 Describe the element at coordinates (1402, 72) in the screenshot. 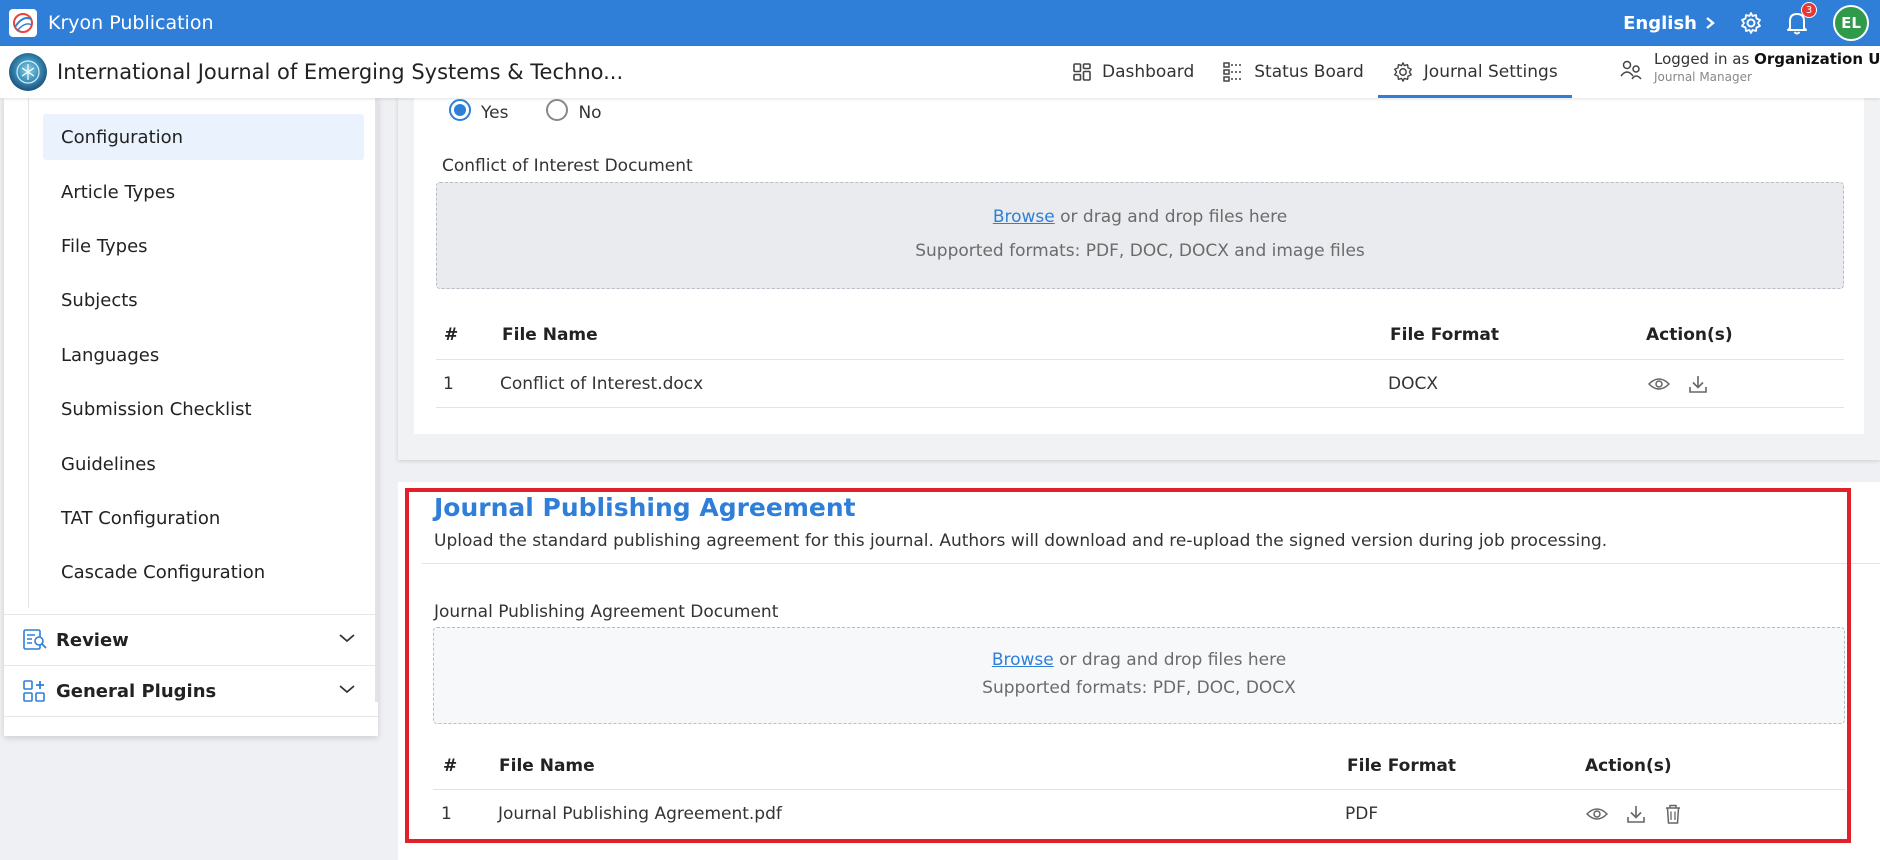

I see `gear-icon` at that location.